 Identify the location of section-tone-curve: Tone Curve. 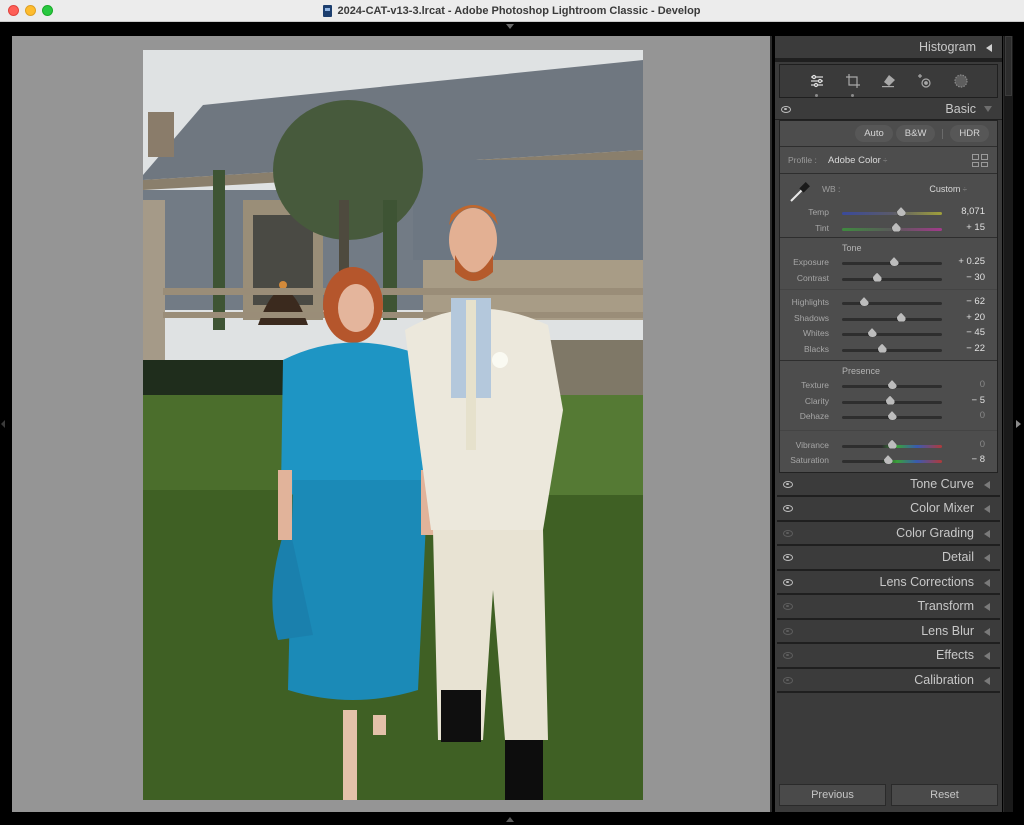
(888, 484).